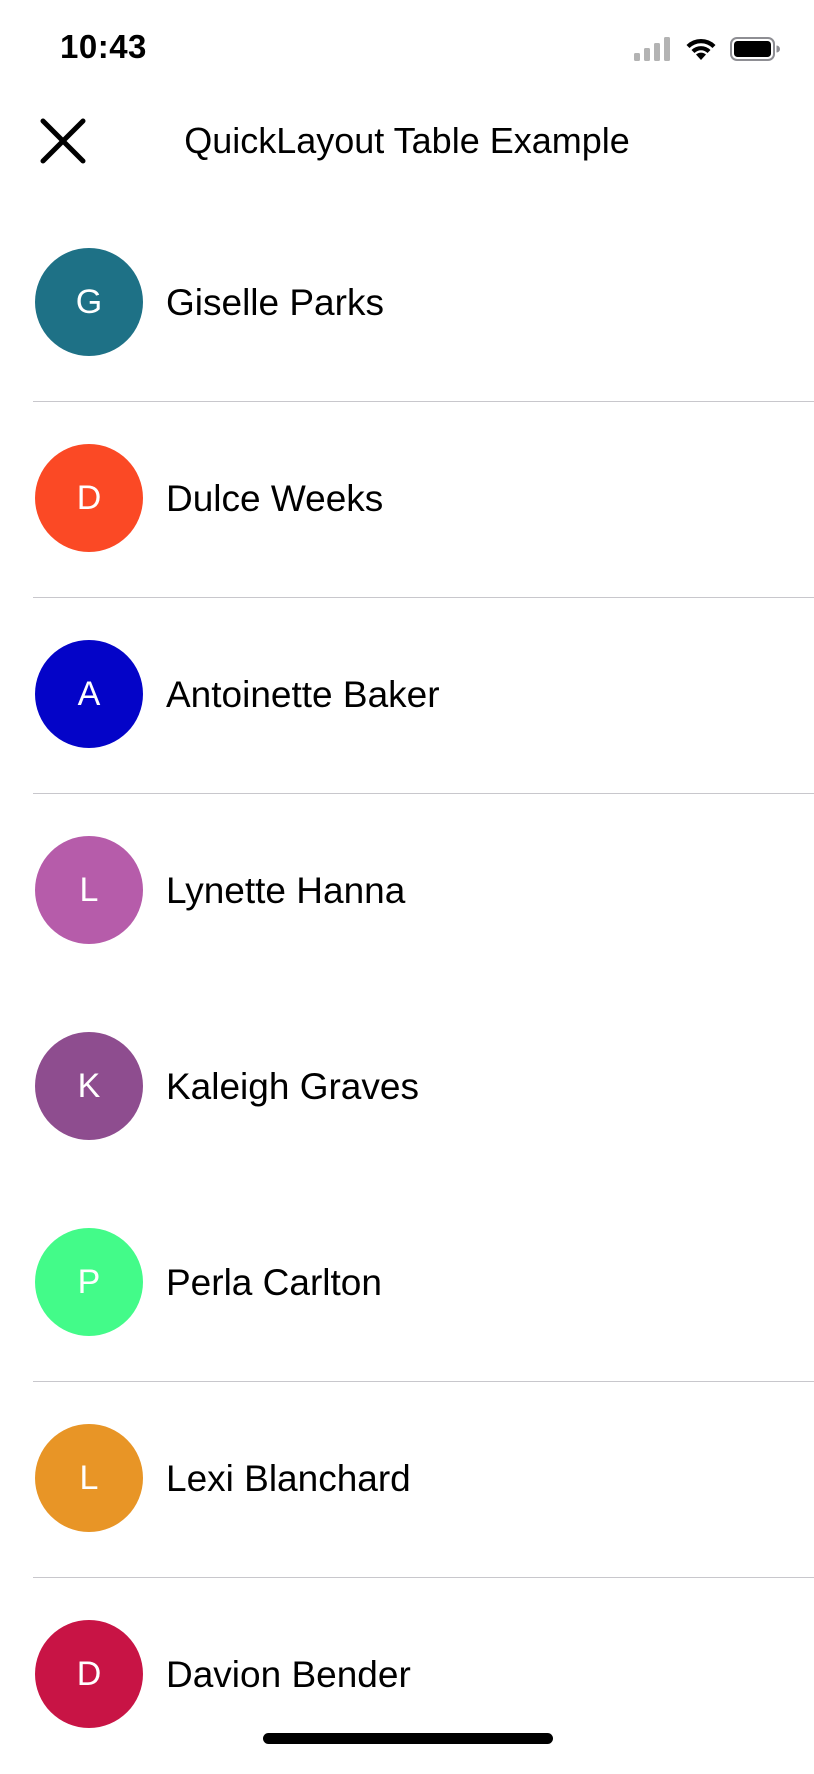 The height and width of the screenshot is (1774, 814). What do you see at coordinates (652, 49) in the screenshot?
I see `cellular-signal-icon` at bounding box center [652, 49].